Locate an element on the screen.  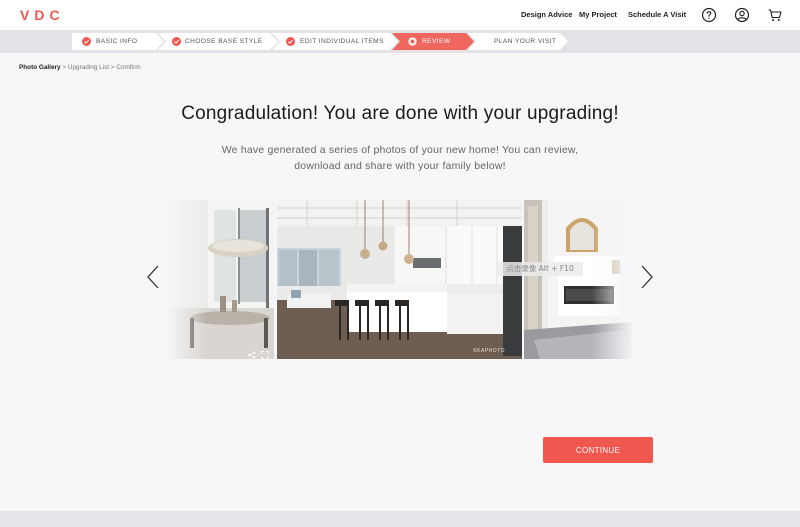
cart-icon is located at coordinates (775, 15).